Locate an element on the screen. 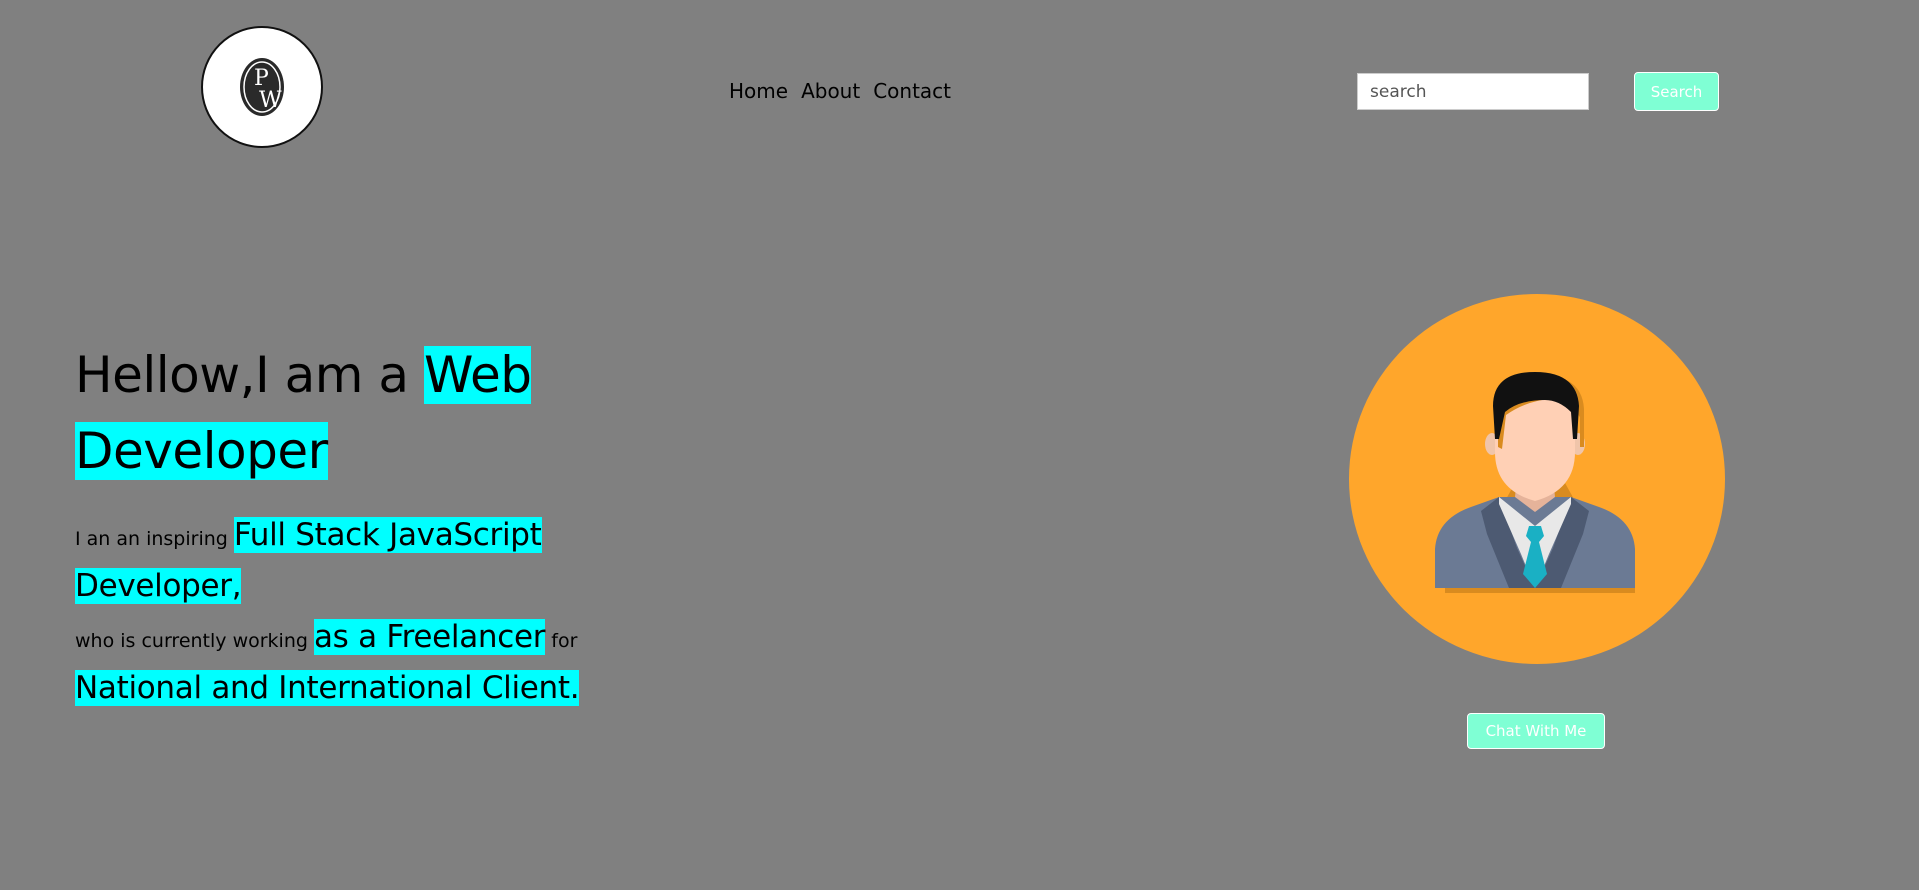 The image size is (1919, 890). pw-logo-icon: P W is located at coordinates (262, 87).